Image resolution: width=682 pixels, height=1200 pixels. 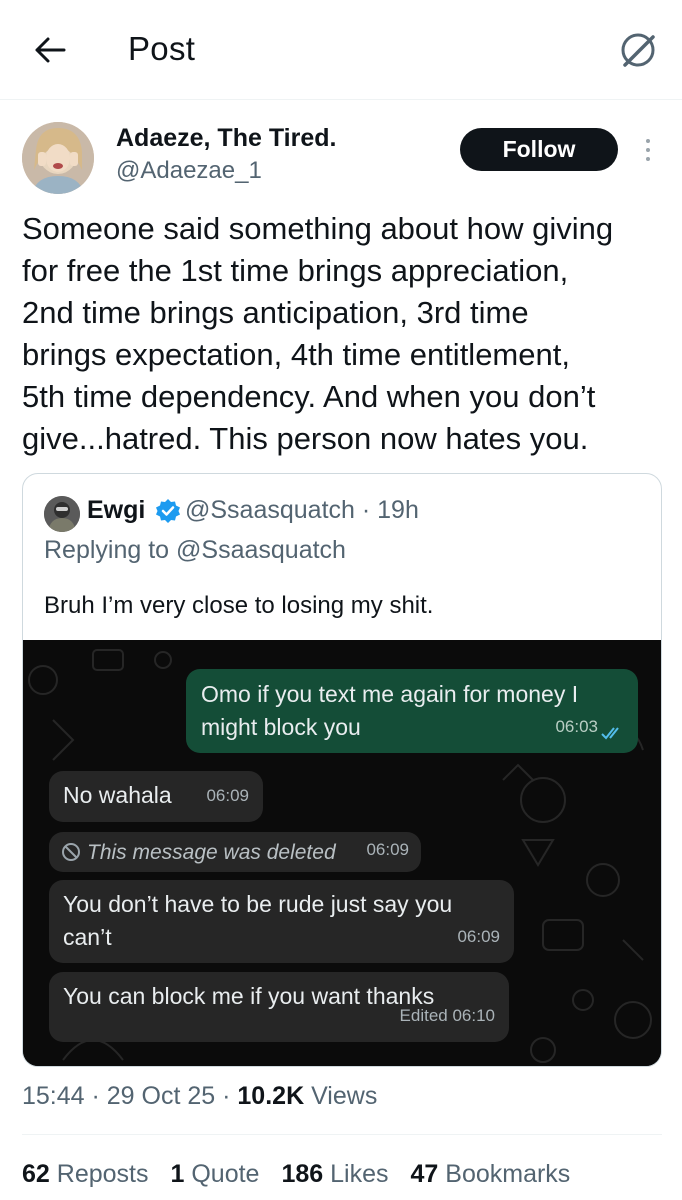 What do you see at coordinates (648, 150) in the screenshot?
I see `more-options-button` at bounding box center [648, 150].